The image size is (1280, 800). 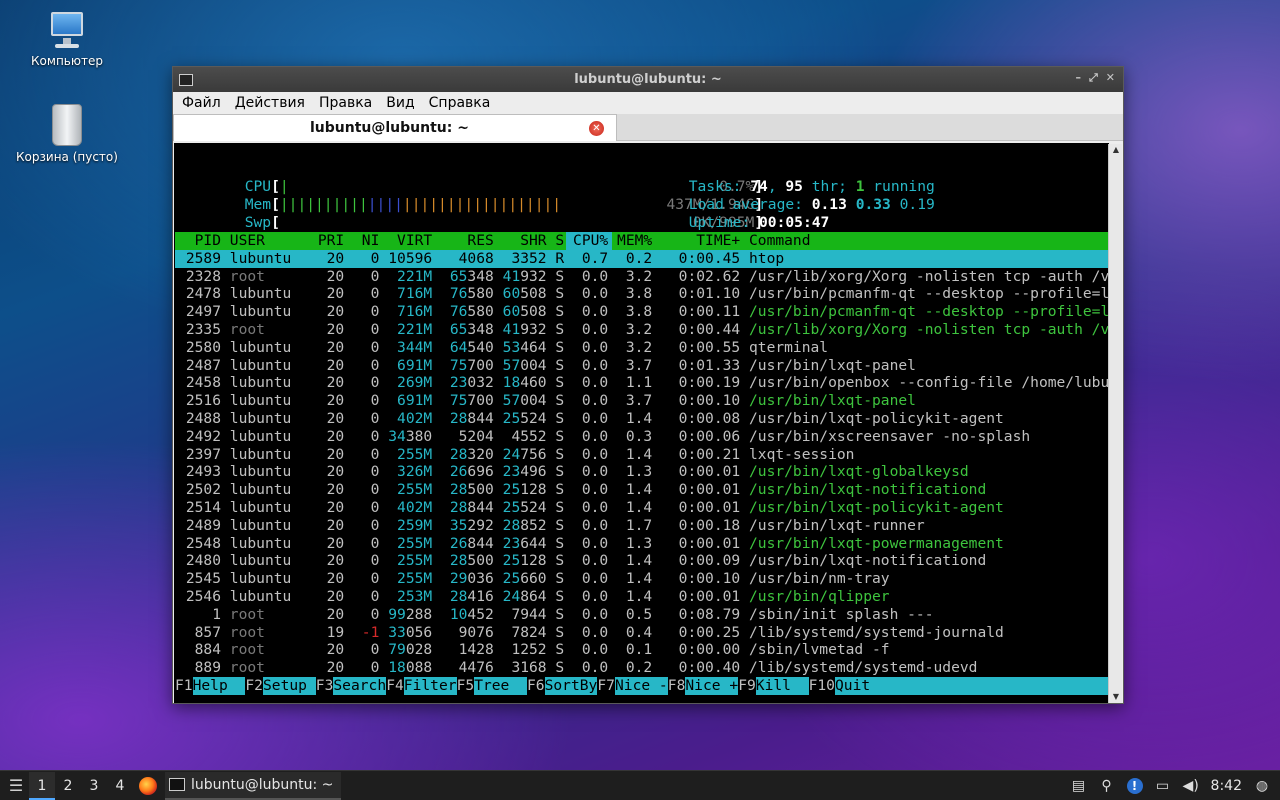 What do you see at coordinates (269, 241) in the screenshot?
I see `column-header-user: USER` at bounding box center [269, 241].